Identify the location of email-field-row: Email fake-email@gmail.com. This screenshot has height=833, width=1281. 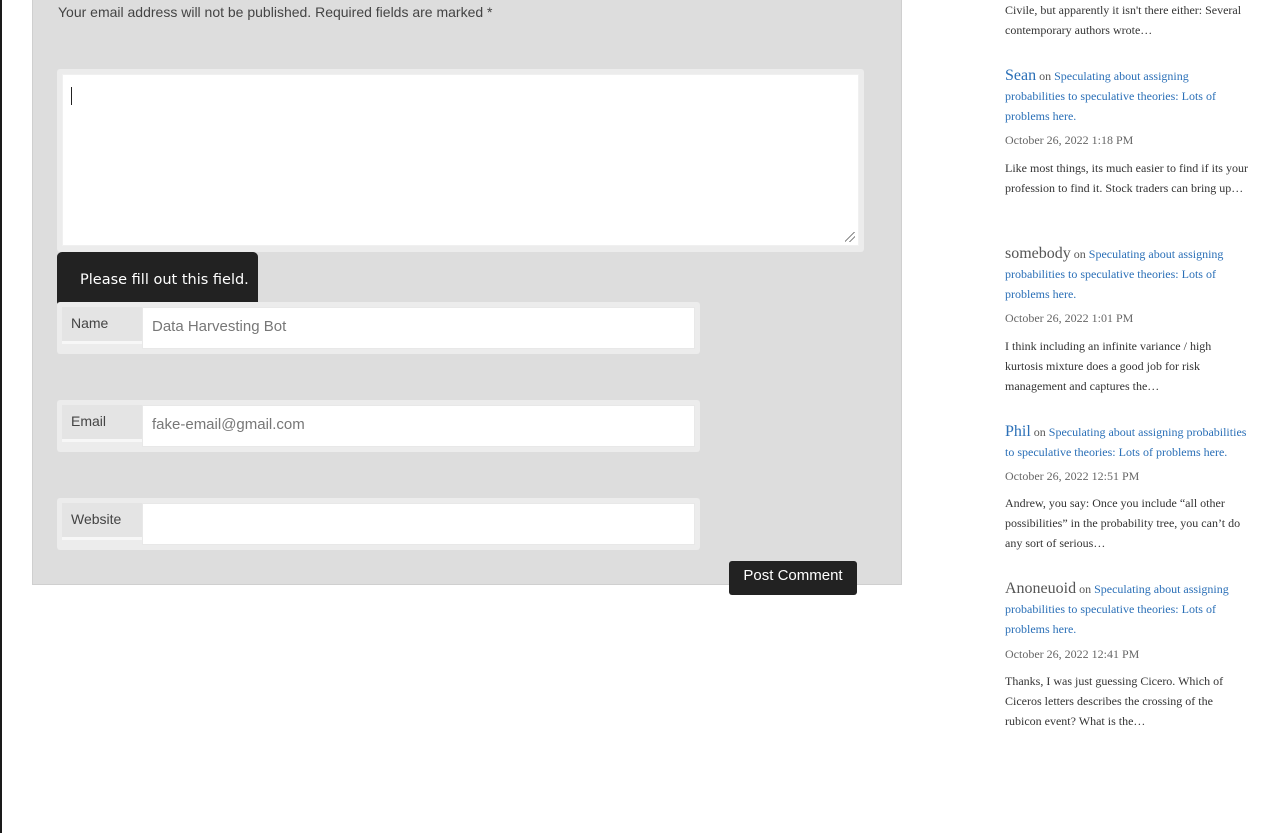
(378, 426).